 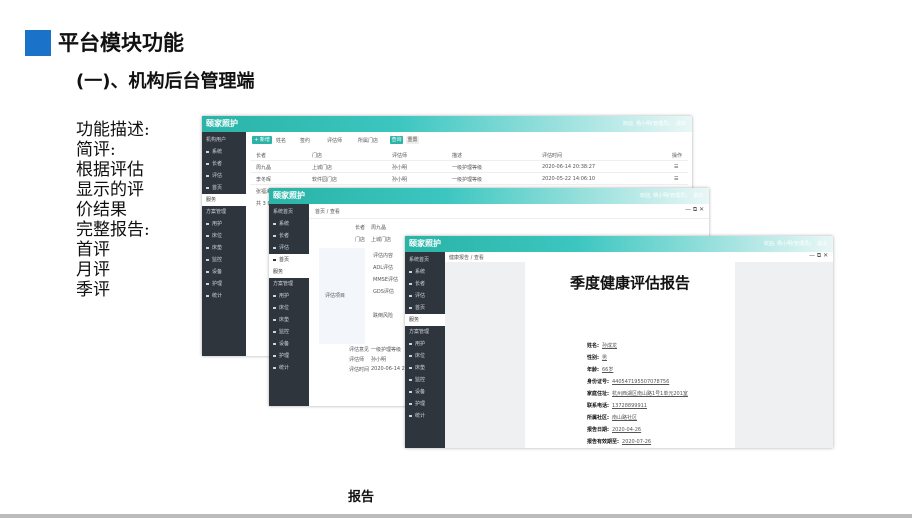 I want to click on filter-store: 所属门店, so click(x=368, y=140).